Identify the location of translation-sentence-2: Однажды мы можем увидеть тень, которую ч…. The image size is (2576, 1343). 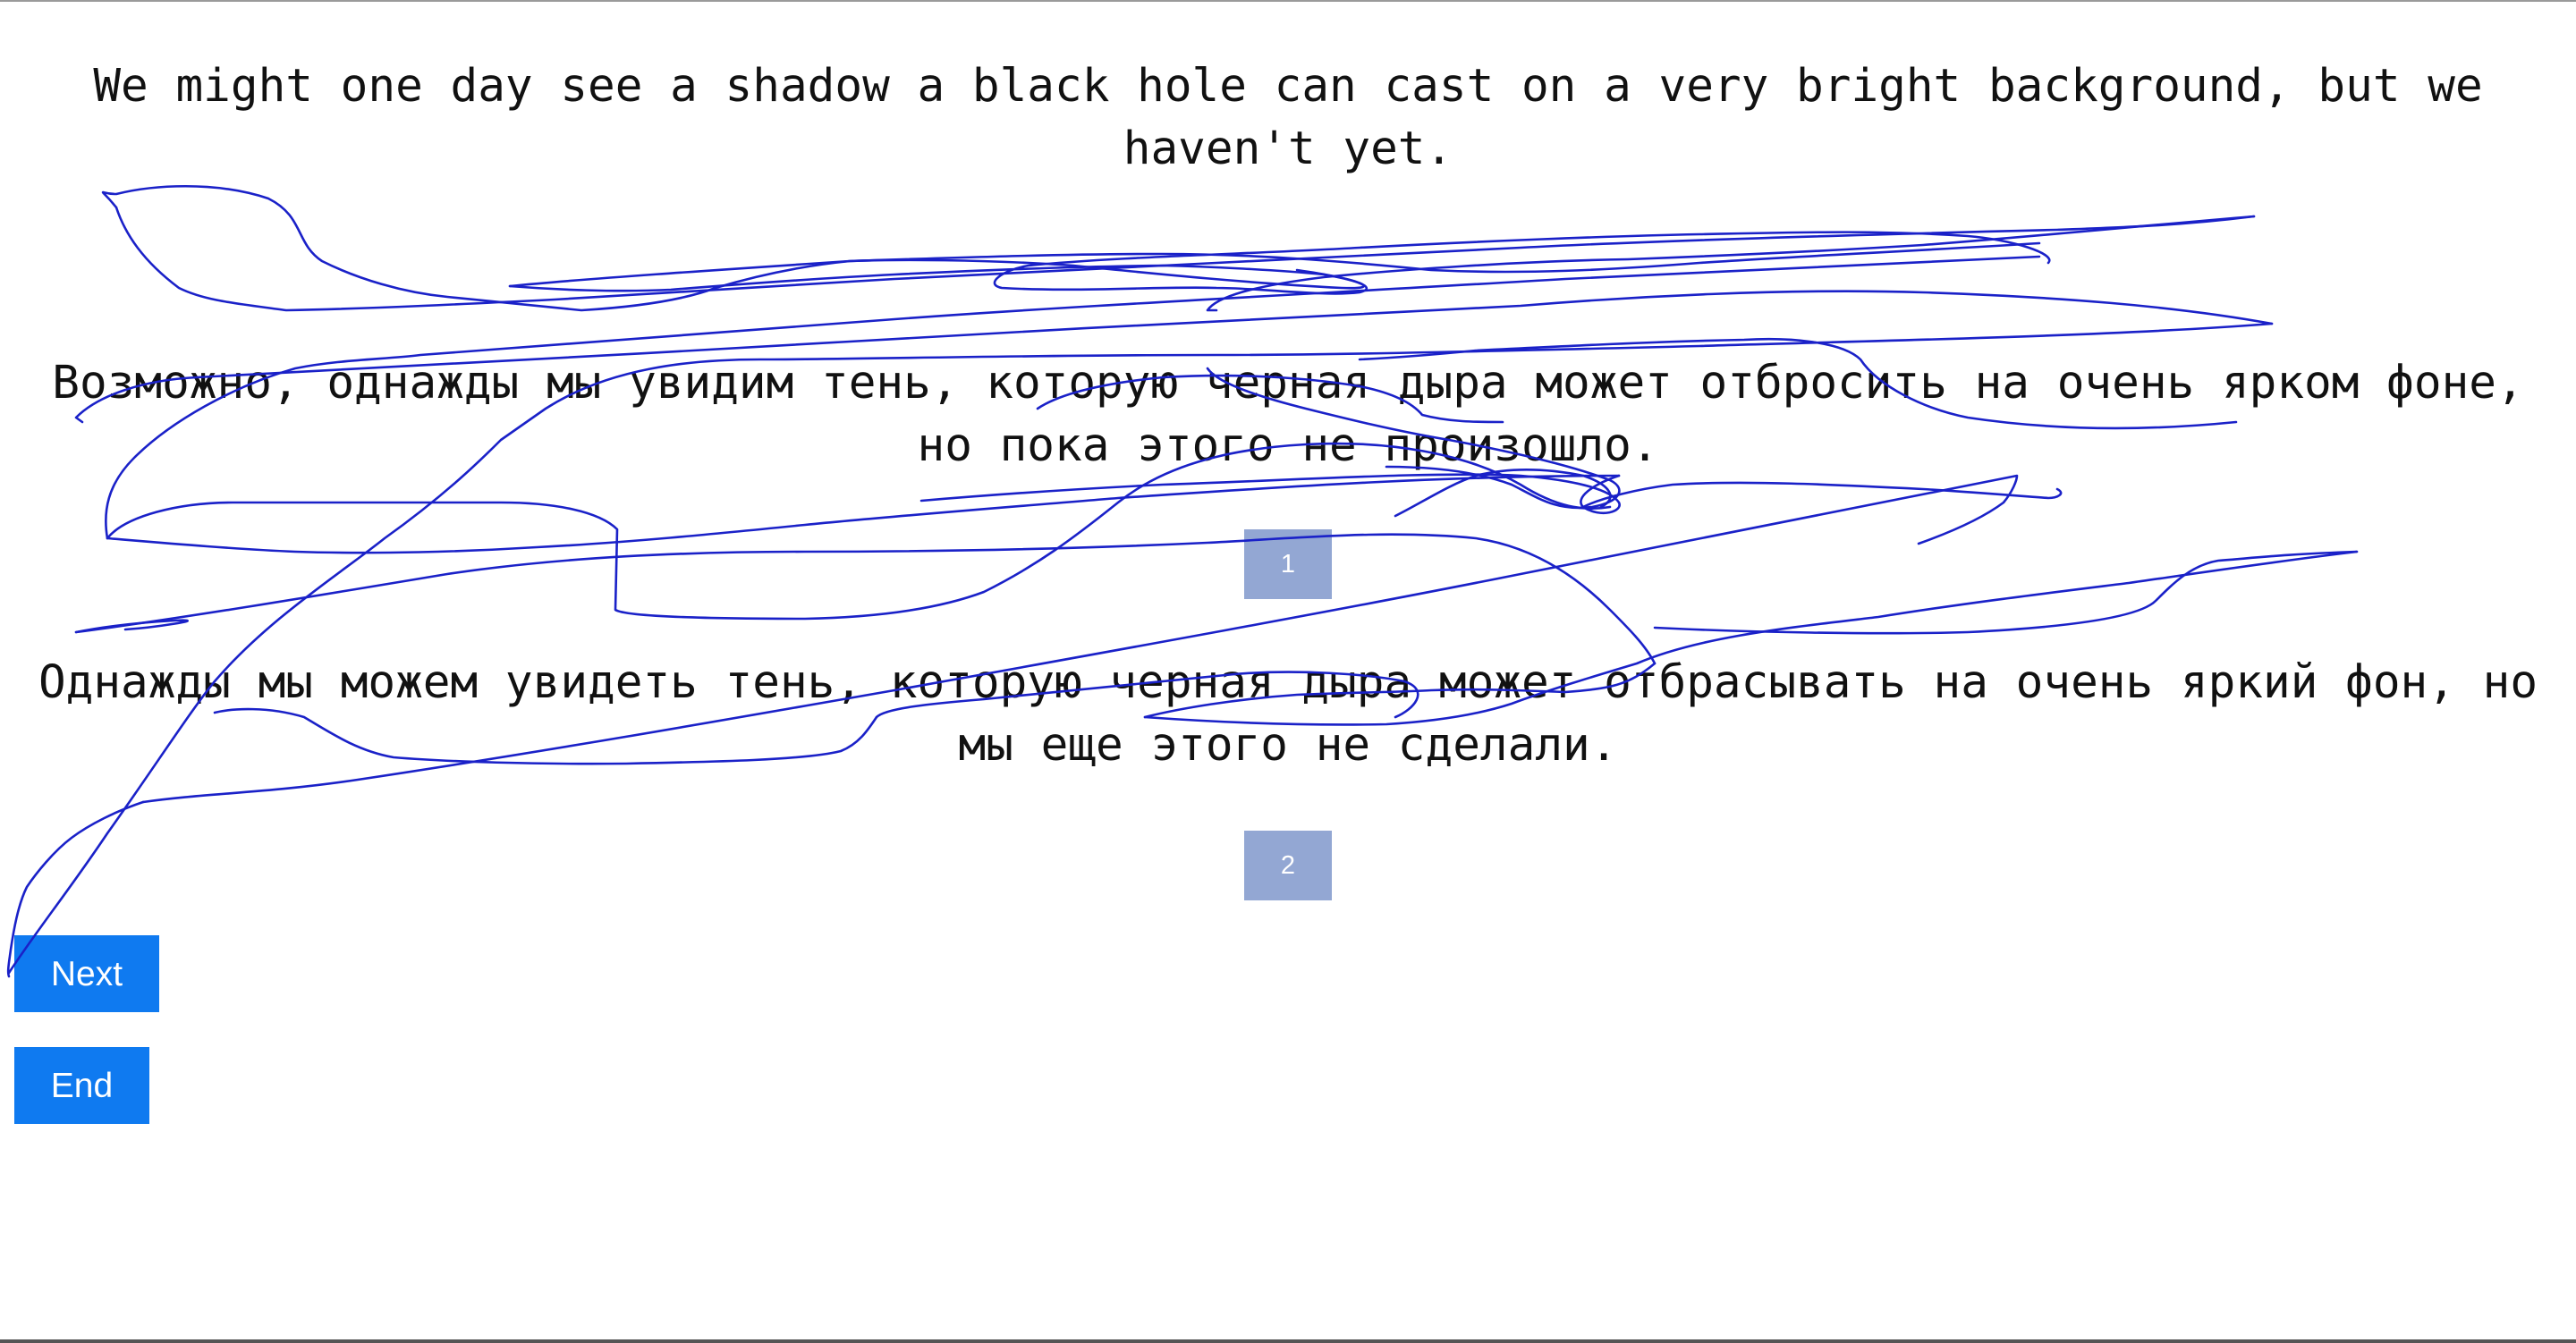
(1288, 714).